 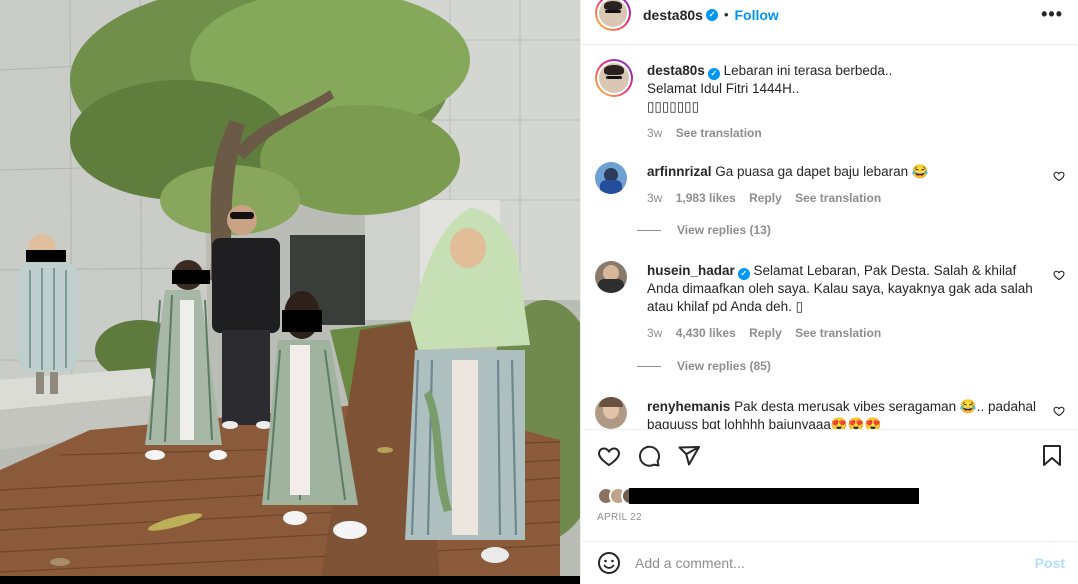 I want to click on caption-line-1: Lebaran ini terasa berbeda.., so click(x=808, y=70).